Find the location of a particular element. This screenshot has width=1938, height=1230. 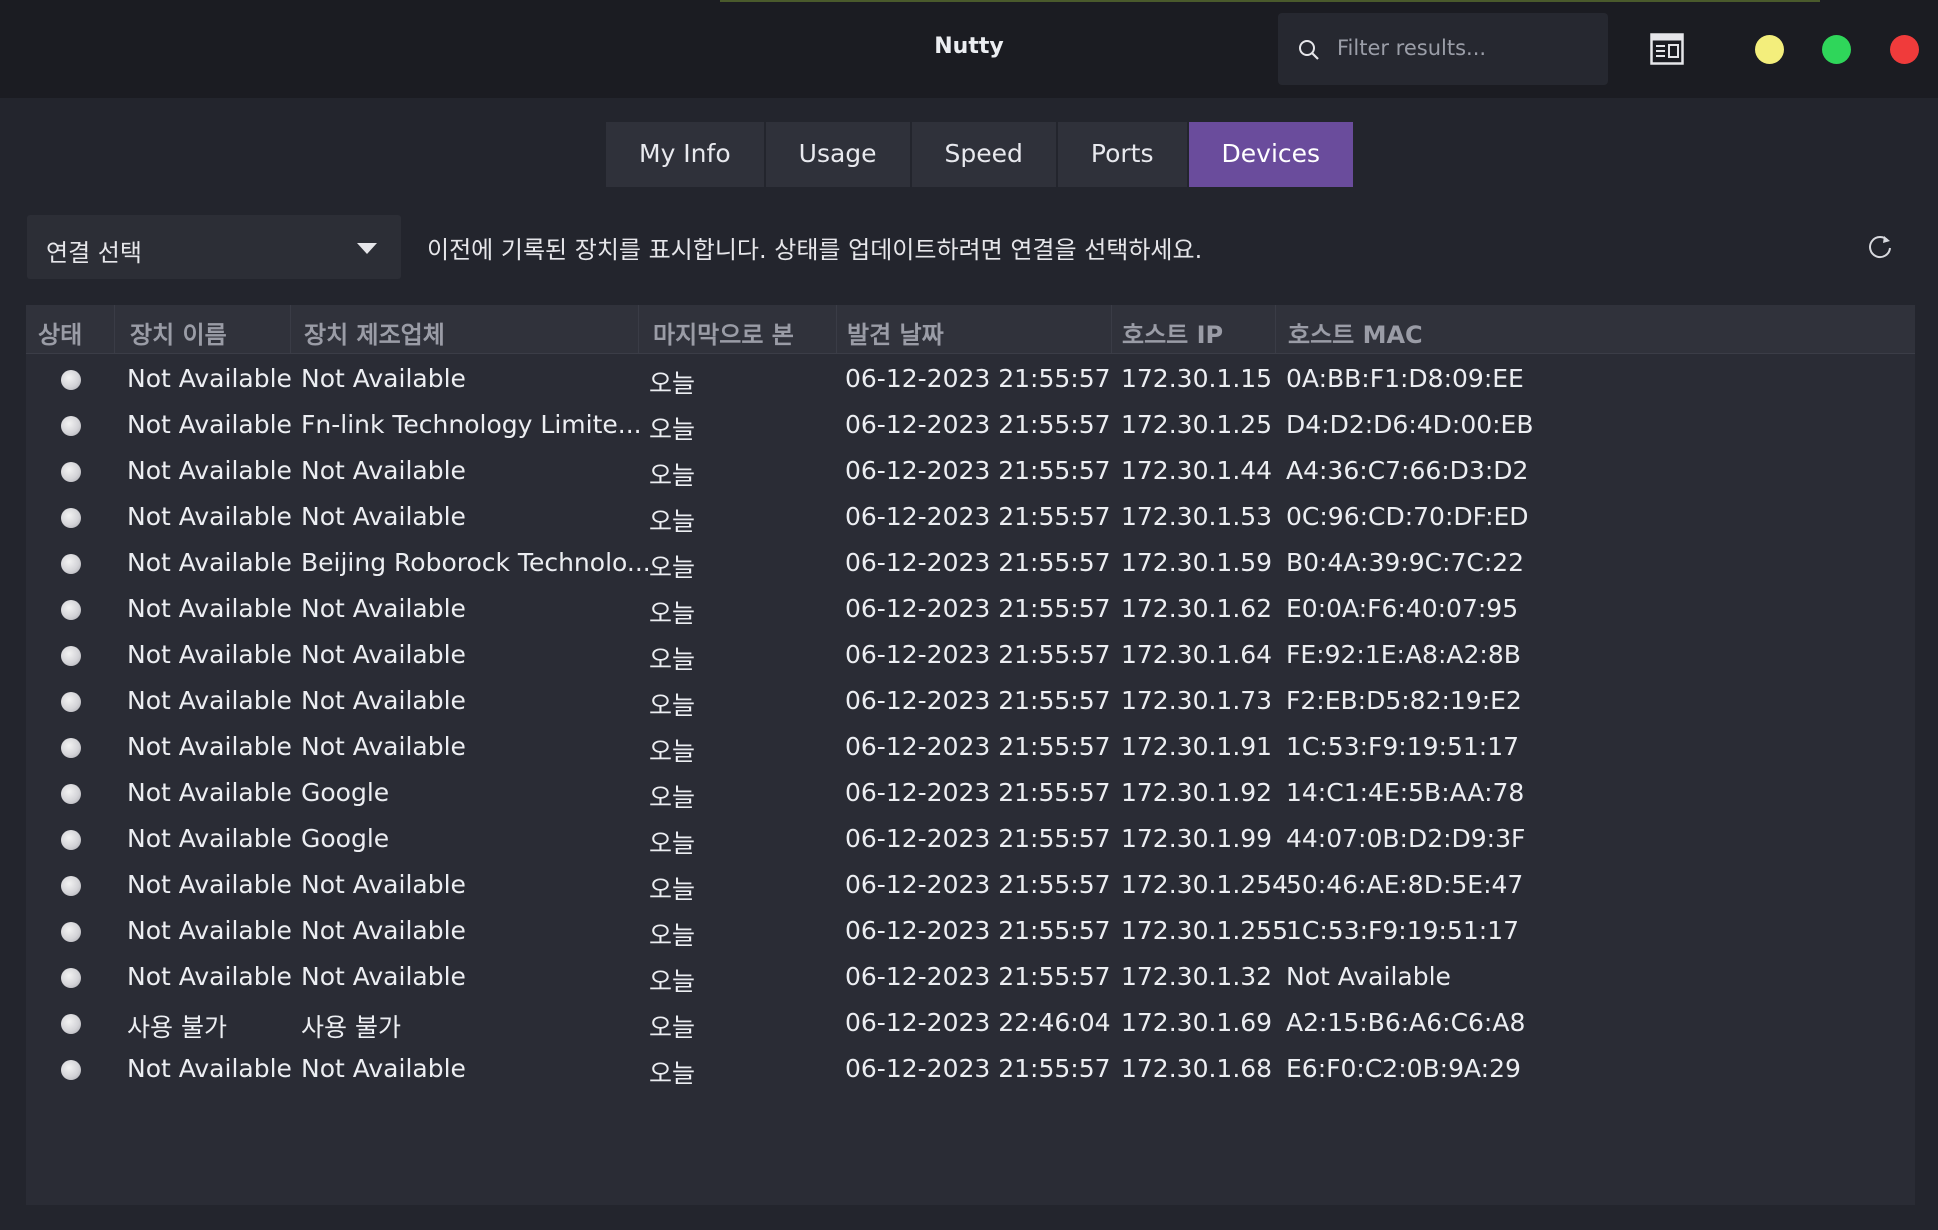

cell-ip: 172.30.1.62 is located at coordinates (1197, 608).